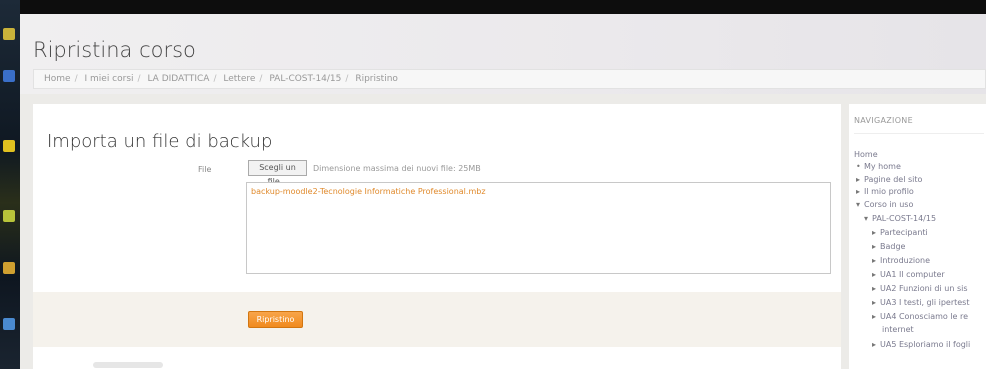  I want to click on nav-item-label: Il mio profilo, so click(889, 191).